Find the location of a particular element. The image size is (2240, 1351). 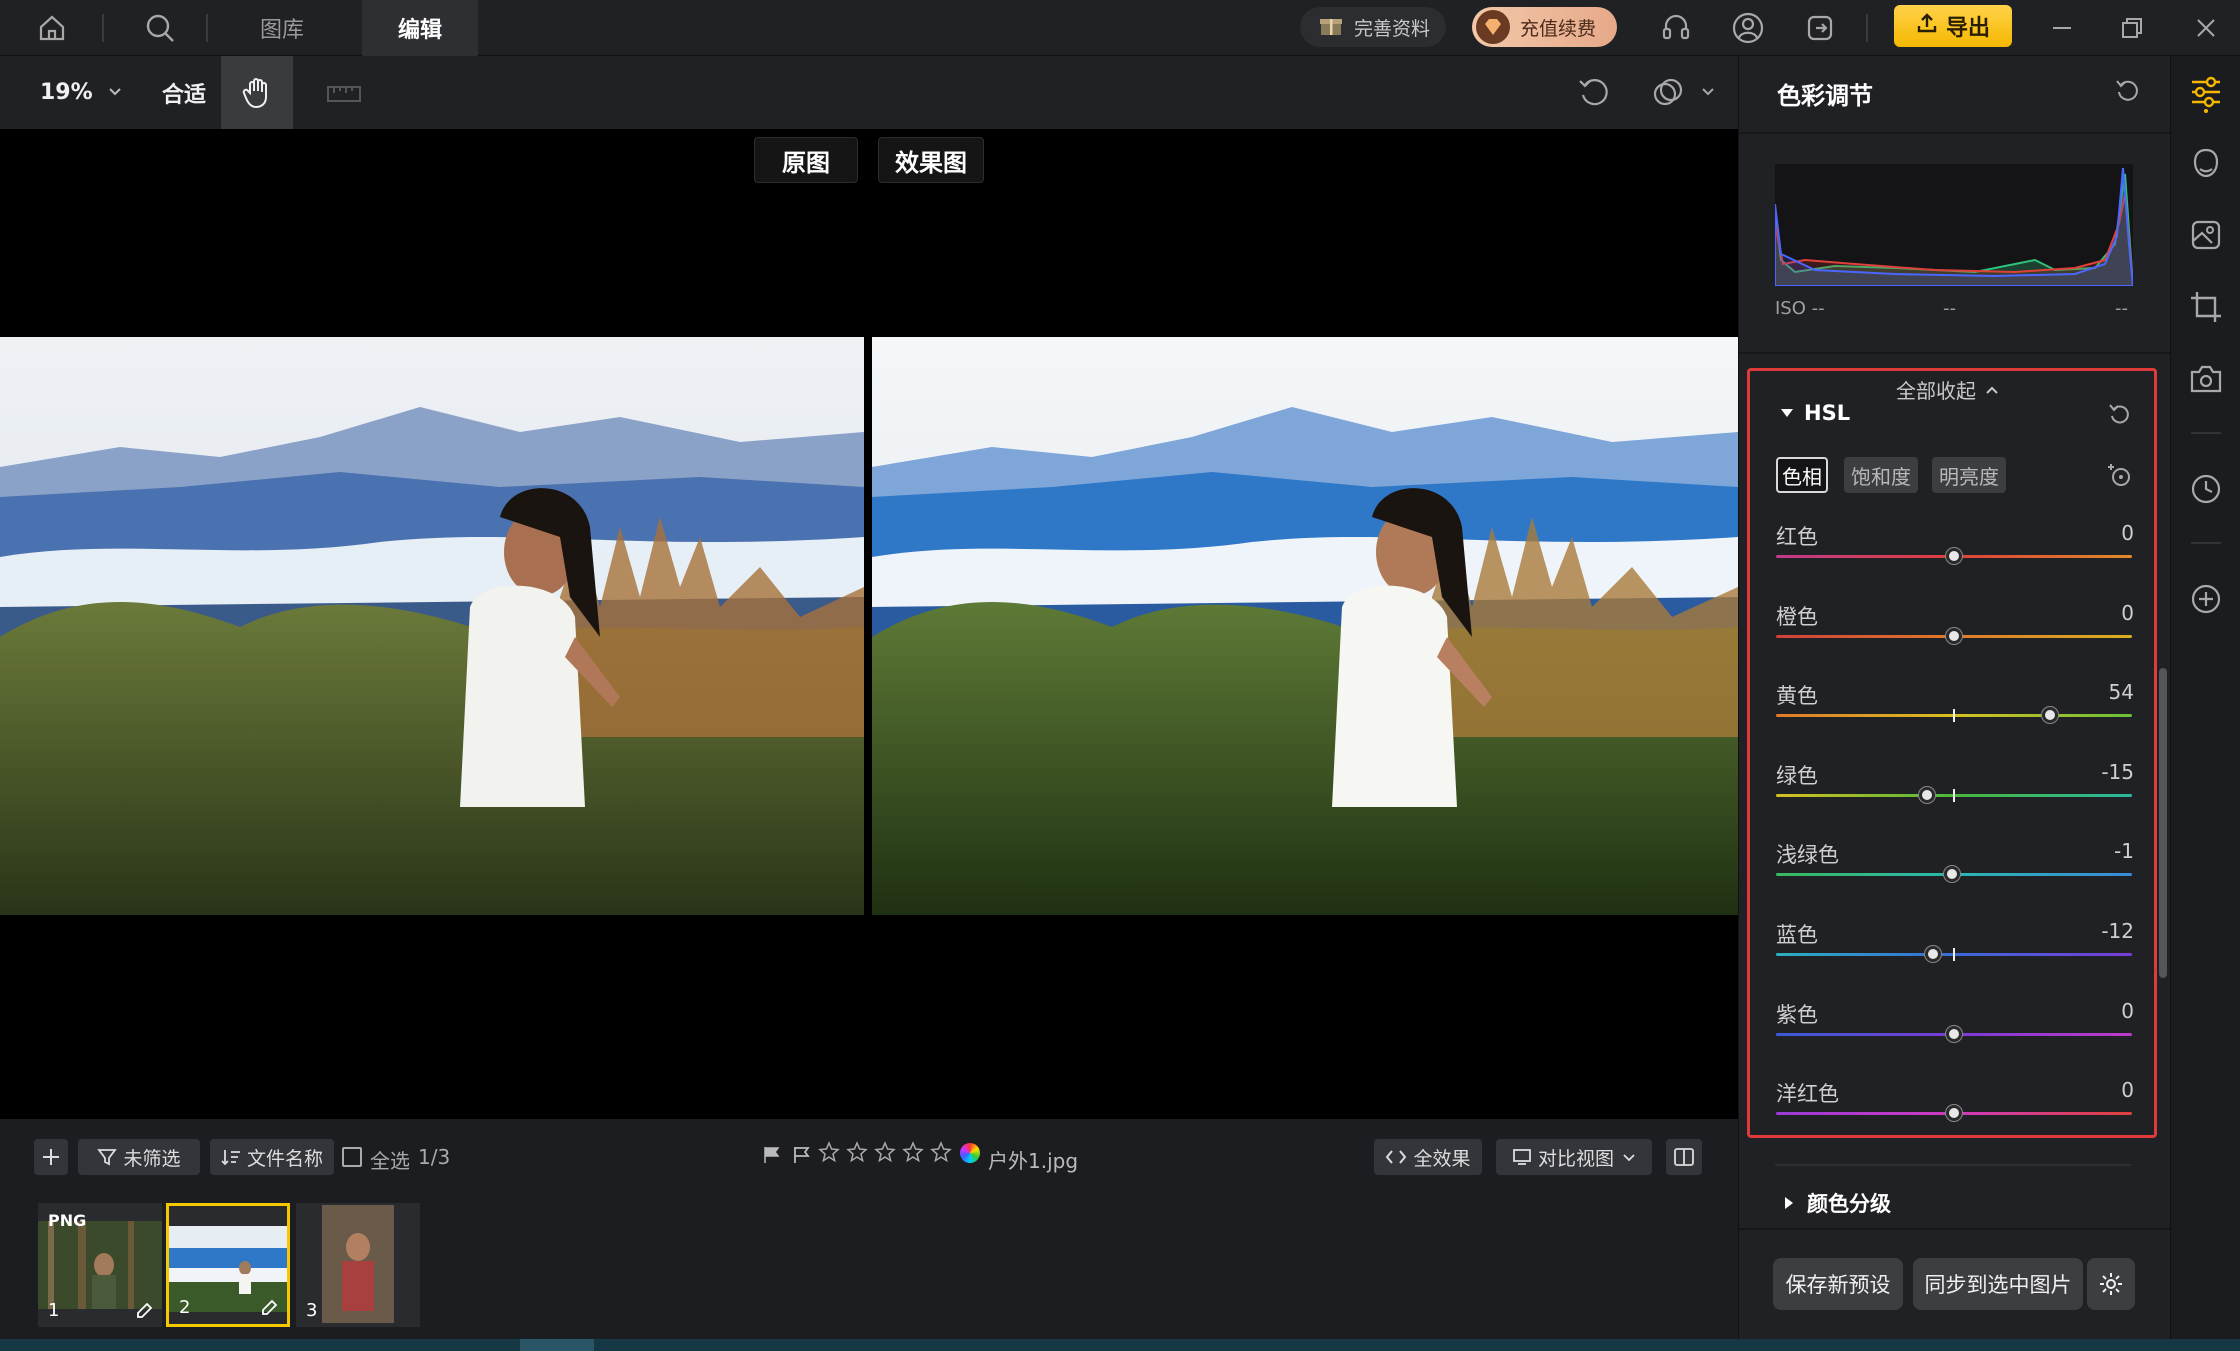

top-bar: 图库 编辑 完善资料 充值续费 导出 is located at coordinates (1120, 28).